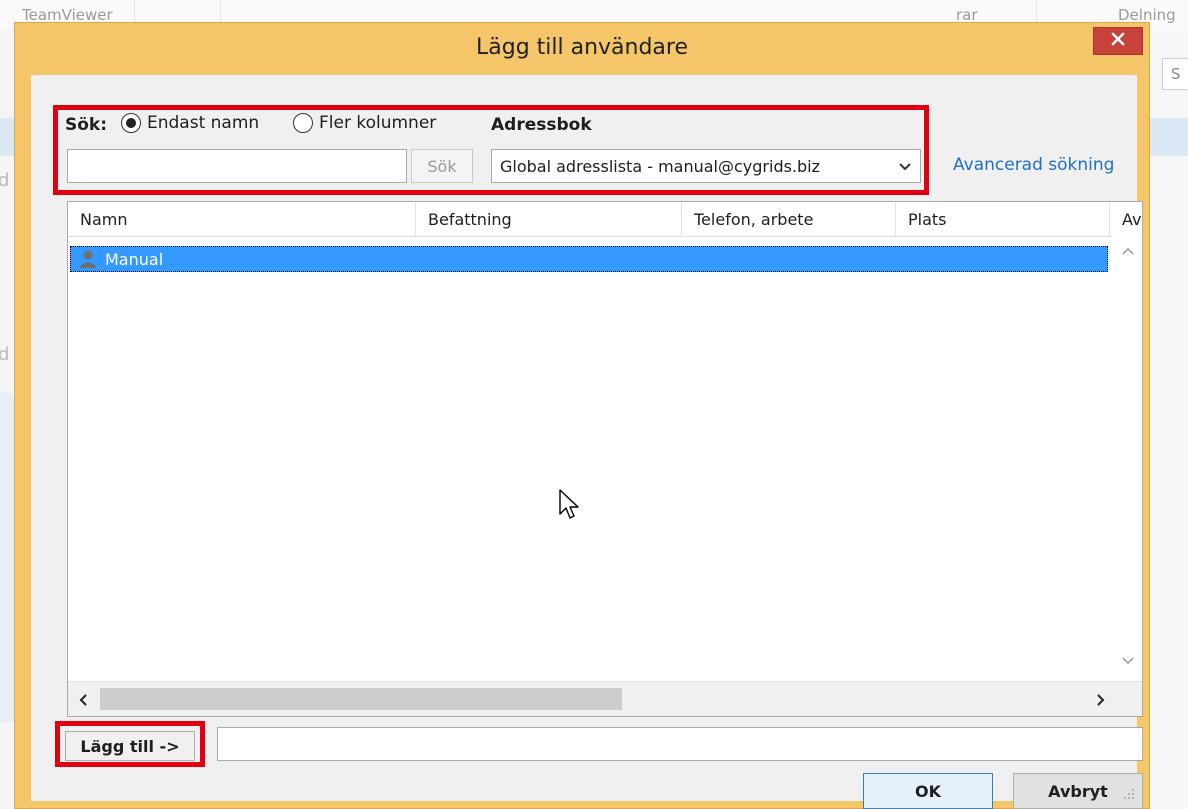  I want to click on resize-grip-icon, so click(1128, 792).